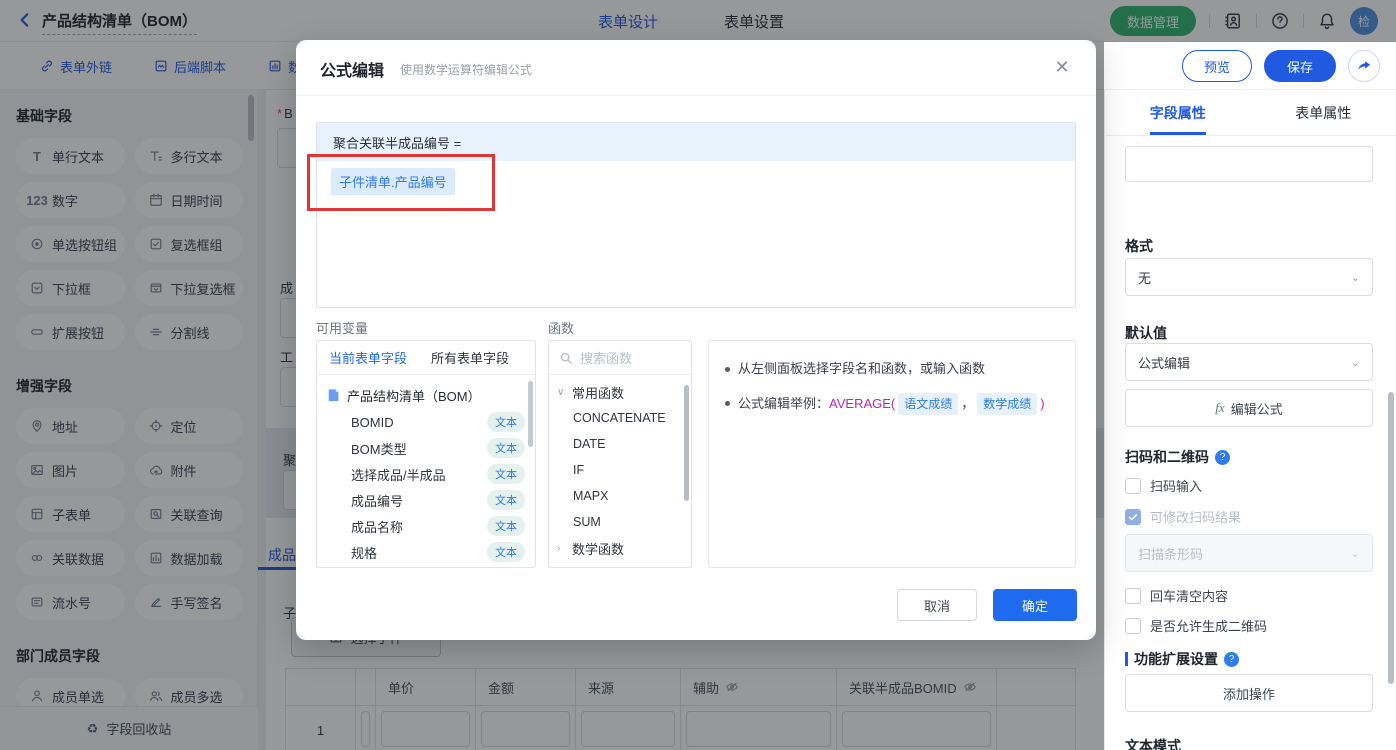  I want to click on function-group-常用函数: ∨ 常用函数, so click(620, 392).